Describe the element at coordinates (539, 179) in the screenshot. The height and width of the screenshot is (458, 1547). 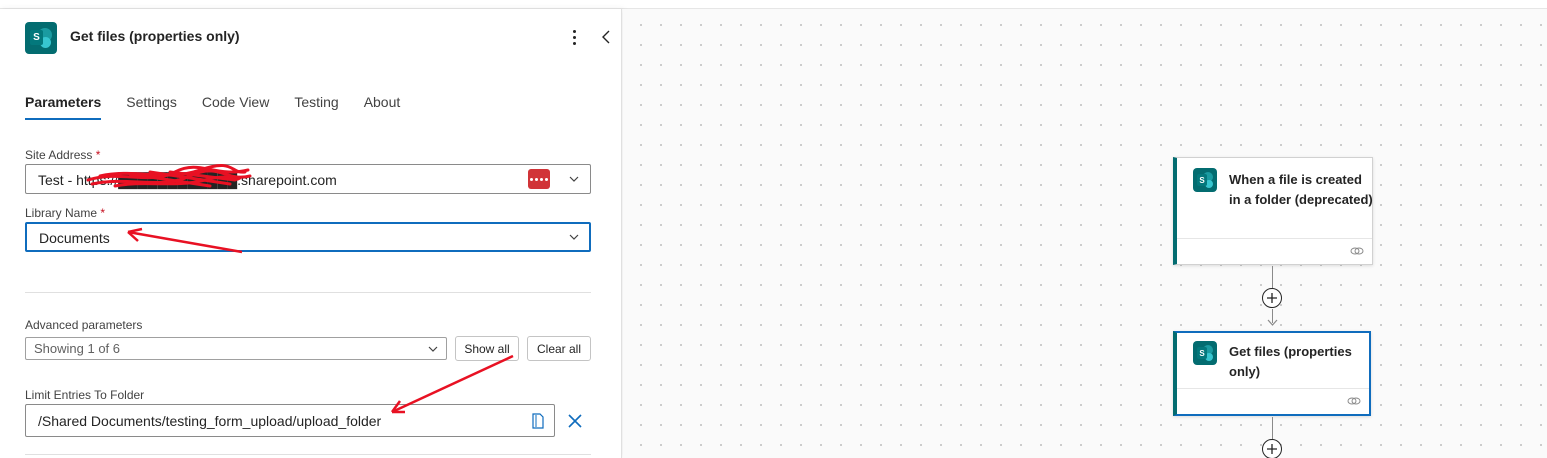
I see `connection-icon` at that location.